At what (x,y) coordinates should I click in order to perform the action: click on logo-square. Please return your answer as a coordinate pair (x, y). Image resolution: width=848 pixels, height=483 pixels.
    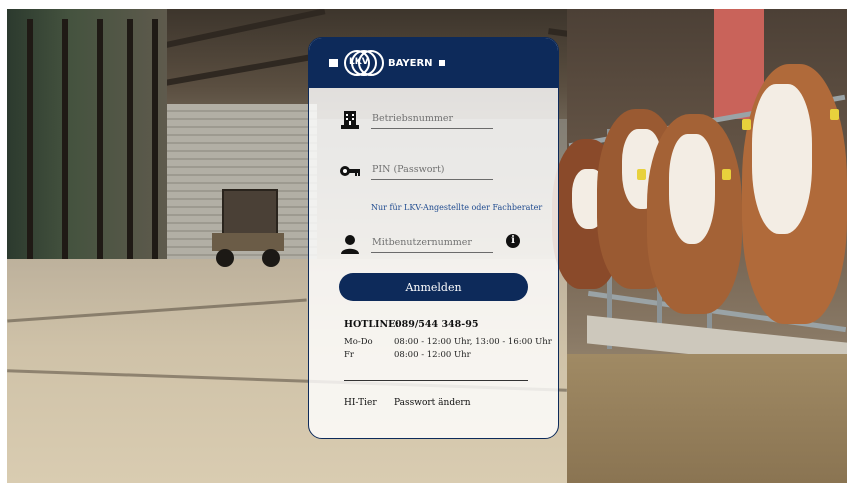
    Looking at the image, I should click on (441, 63).